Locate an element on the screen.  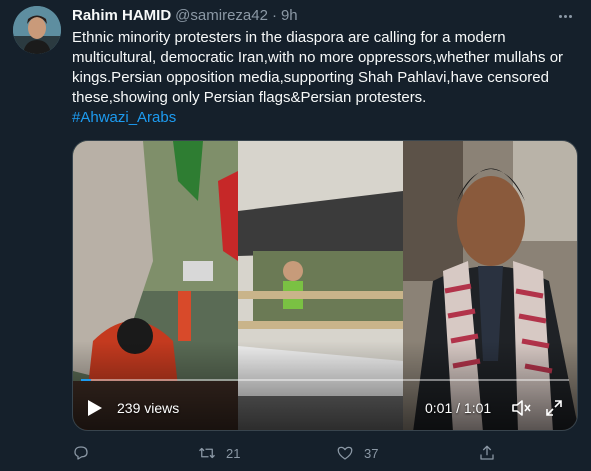
retweet-count: 21 is located at coordinates (233, 453).